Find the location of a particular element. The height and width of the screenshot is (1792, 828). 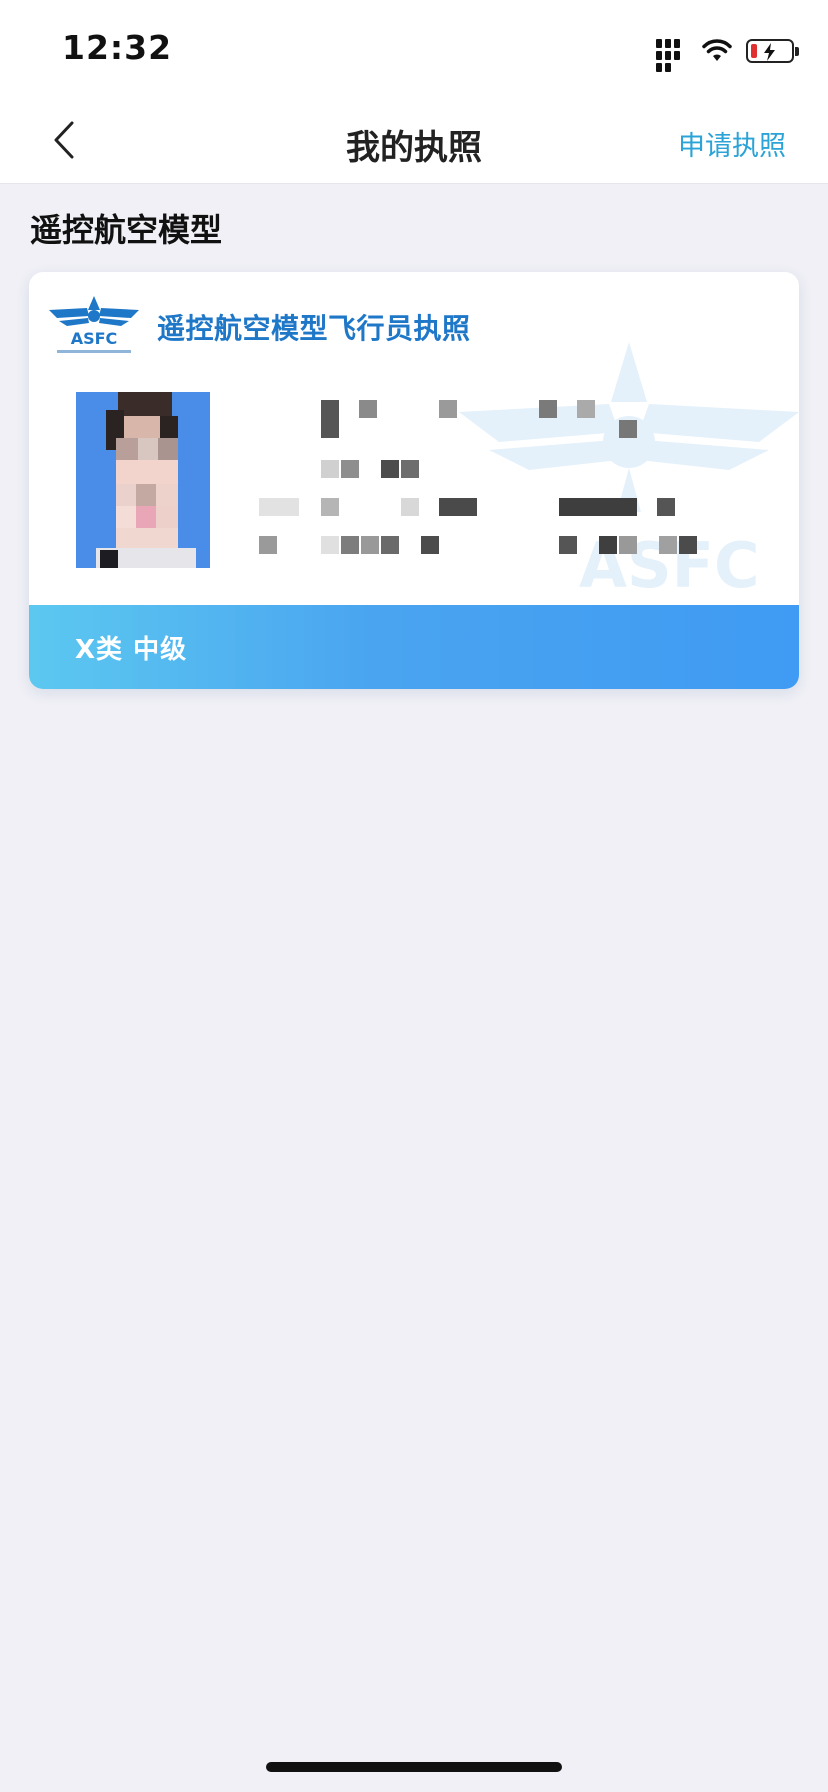

section-title: 遥控航空模型 is located at coordinates (126, 230).